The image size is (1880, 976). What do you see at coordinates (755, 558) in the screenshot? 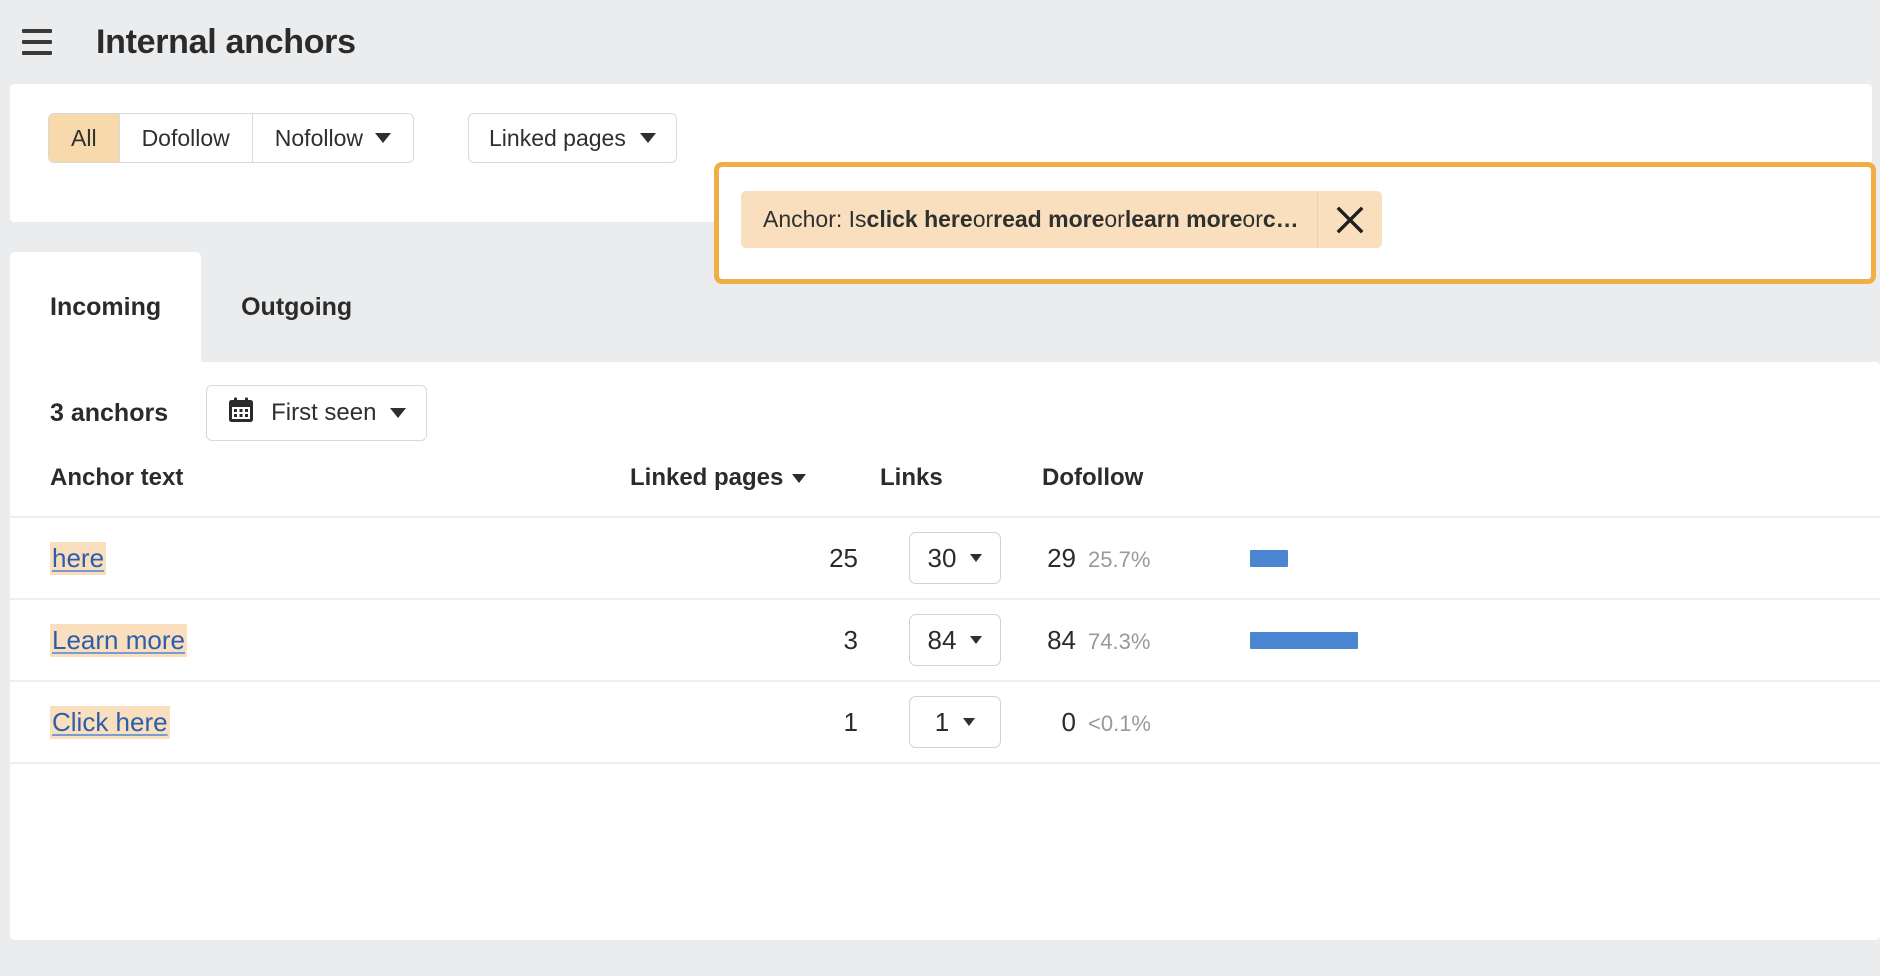
I see `cell-linked-pages: 25` at bounding box center [755, 558].